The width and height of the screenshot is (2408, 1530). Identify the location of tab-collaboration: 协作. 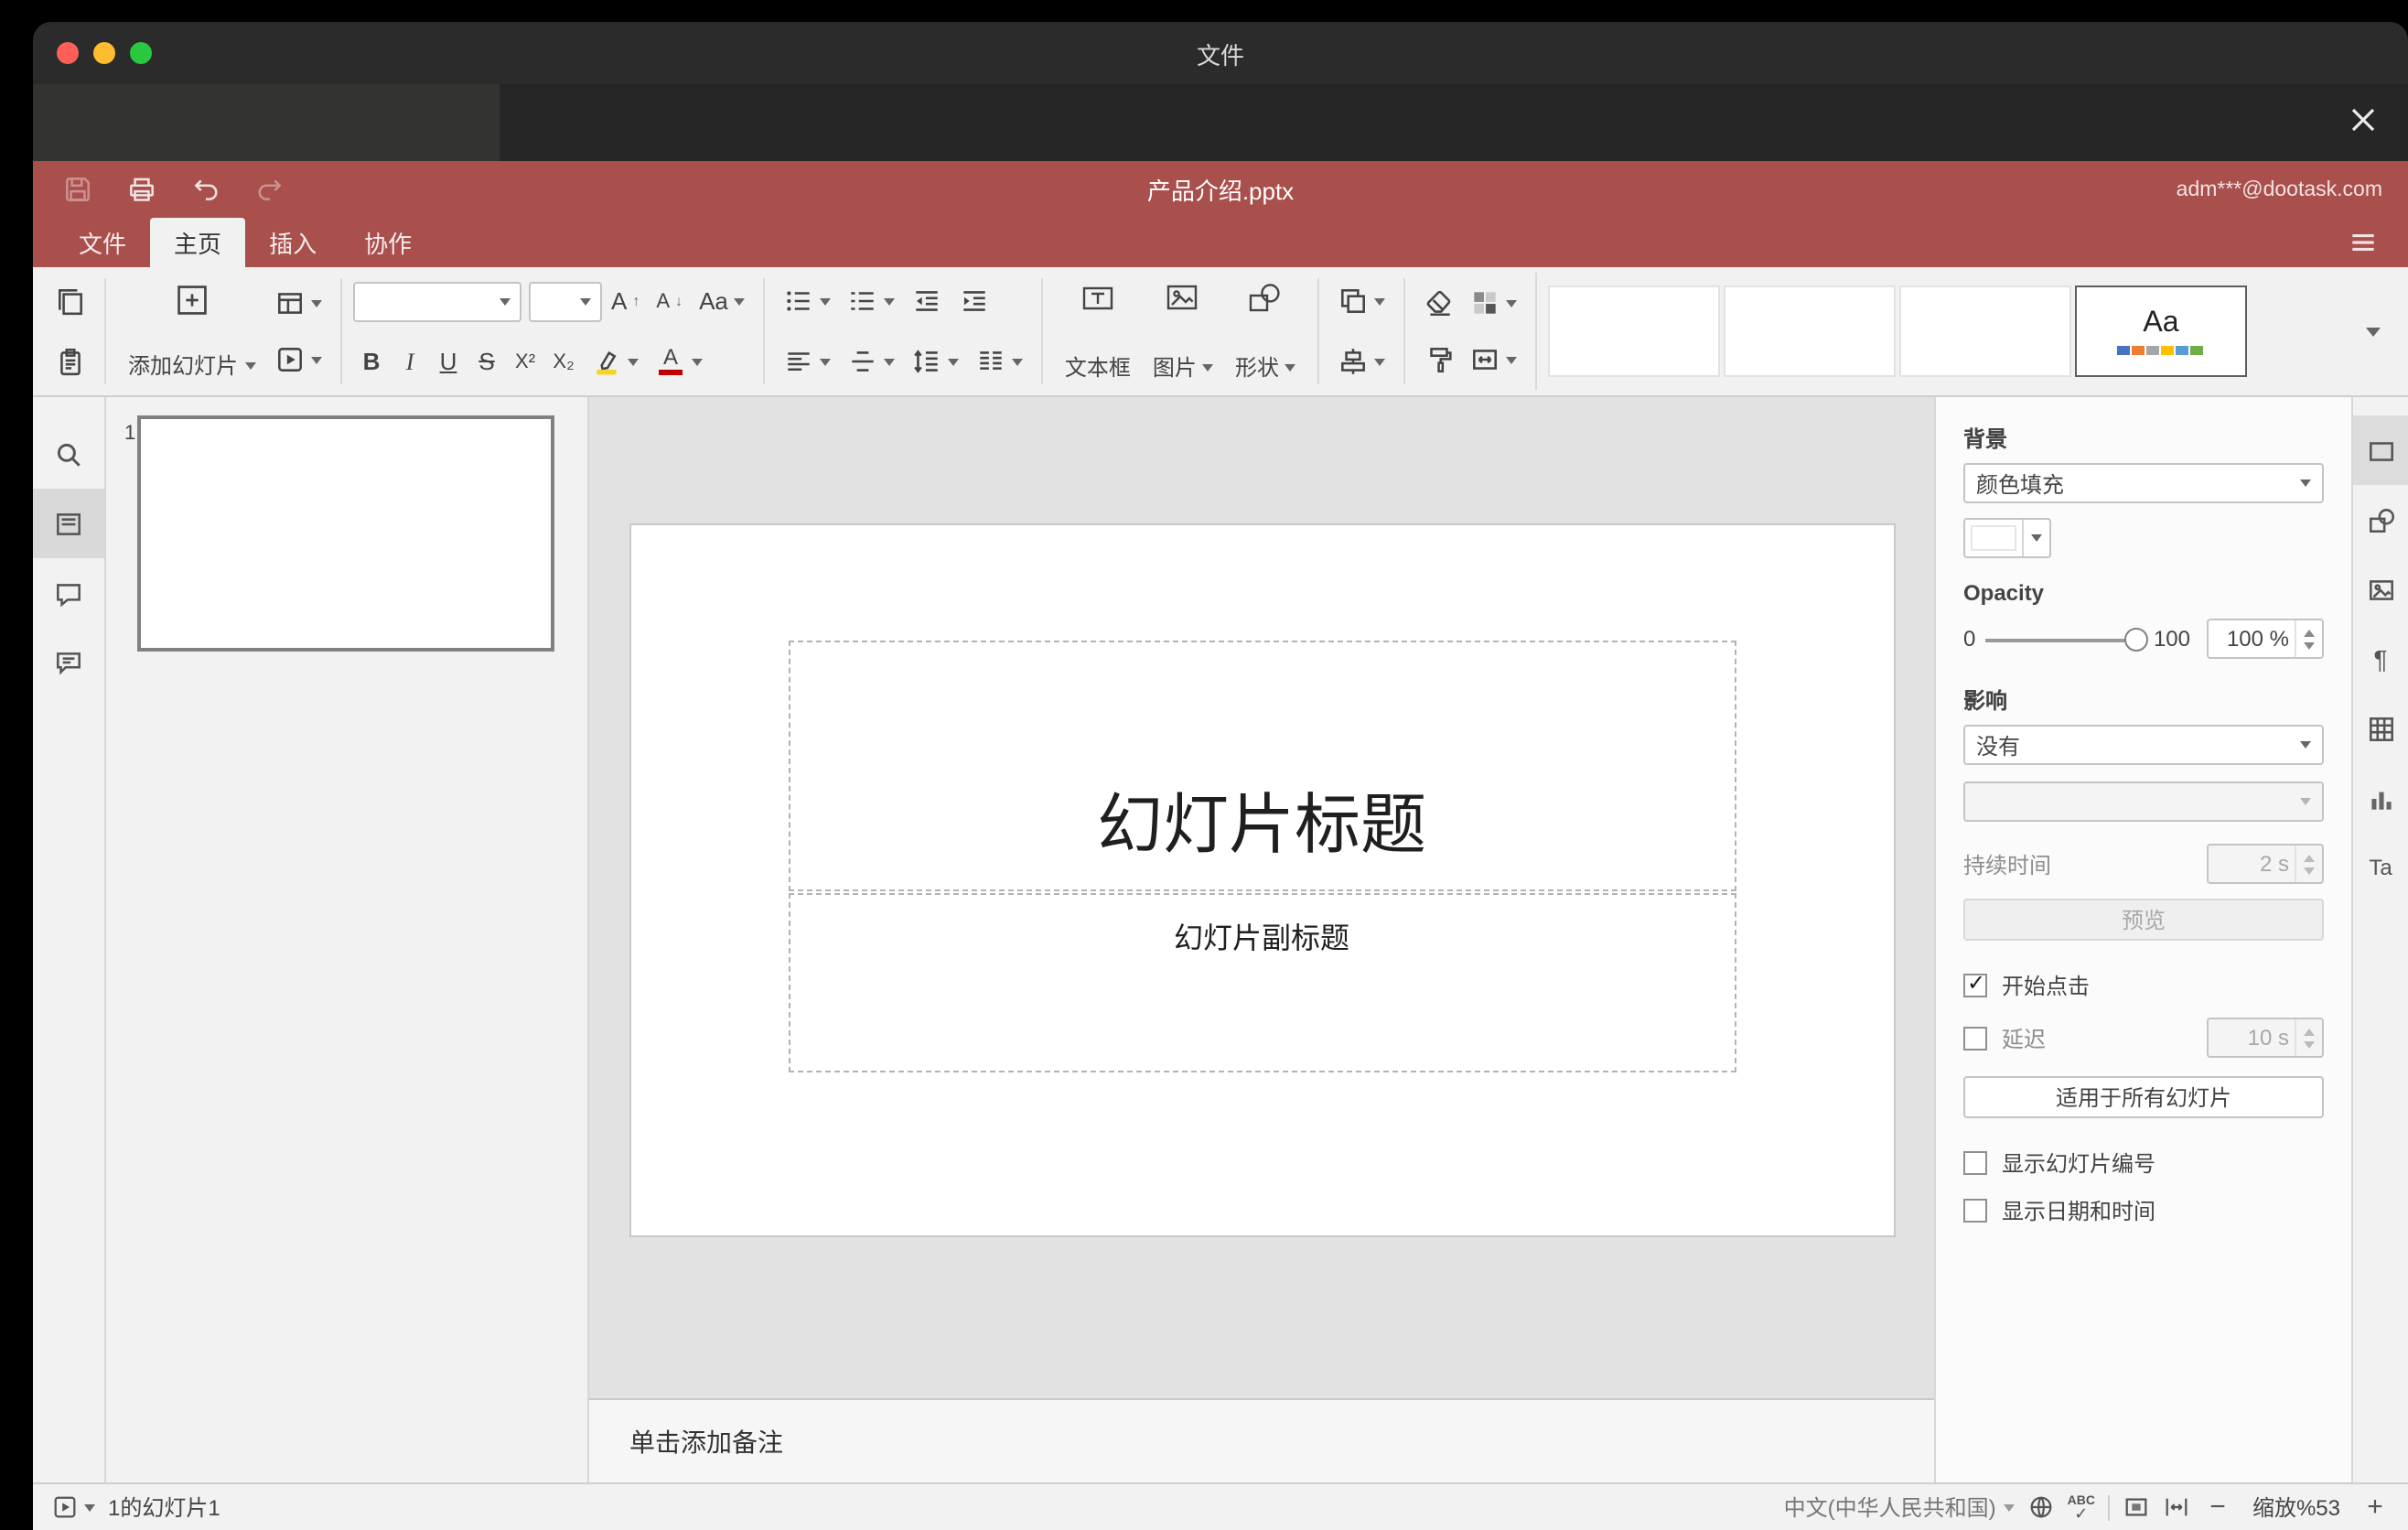
(387, 242).